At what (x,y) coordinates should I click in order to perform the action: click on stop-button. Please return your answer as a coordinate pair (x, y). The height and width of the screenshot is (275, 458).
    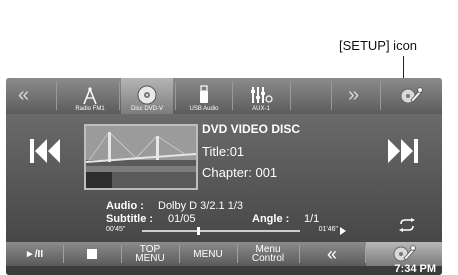
    Looking at the image, I should click on (92, 254).